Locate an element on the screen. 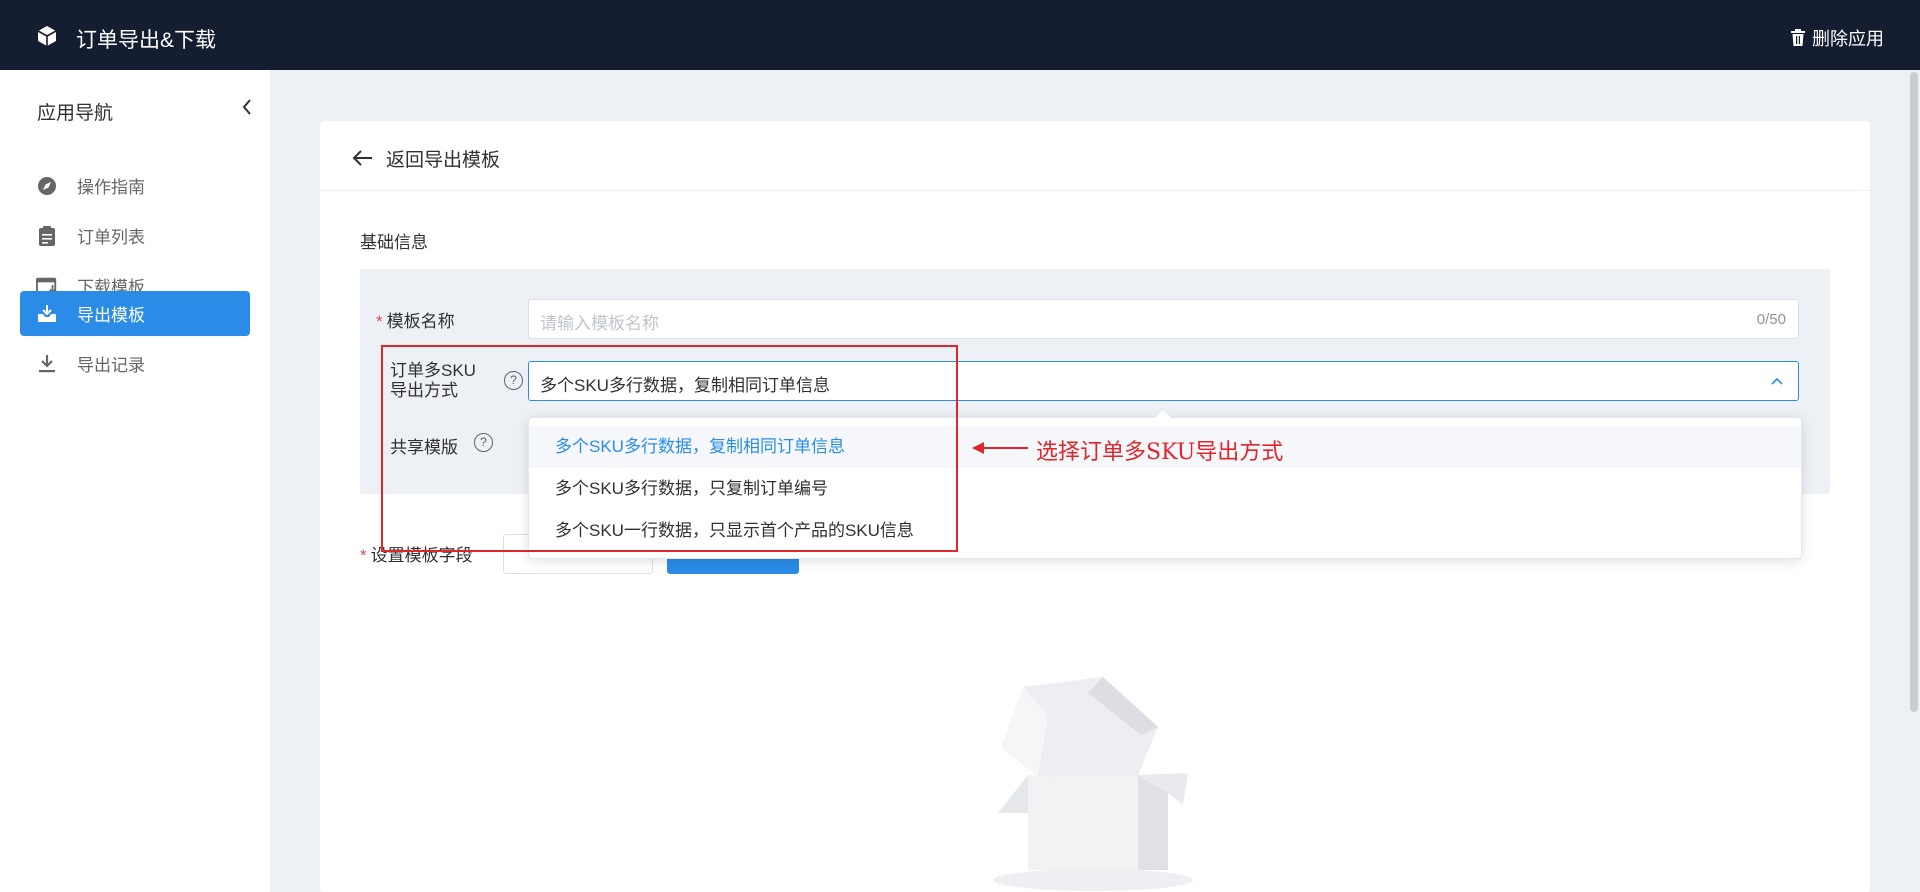 The width and height of the screenshot is (1920, 892). sidebar: 应用导航 操作指南 订单列表 下载模板 导出模板 导出记录 is located at coordinates (135, 481).